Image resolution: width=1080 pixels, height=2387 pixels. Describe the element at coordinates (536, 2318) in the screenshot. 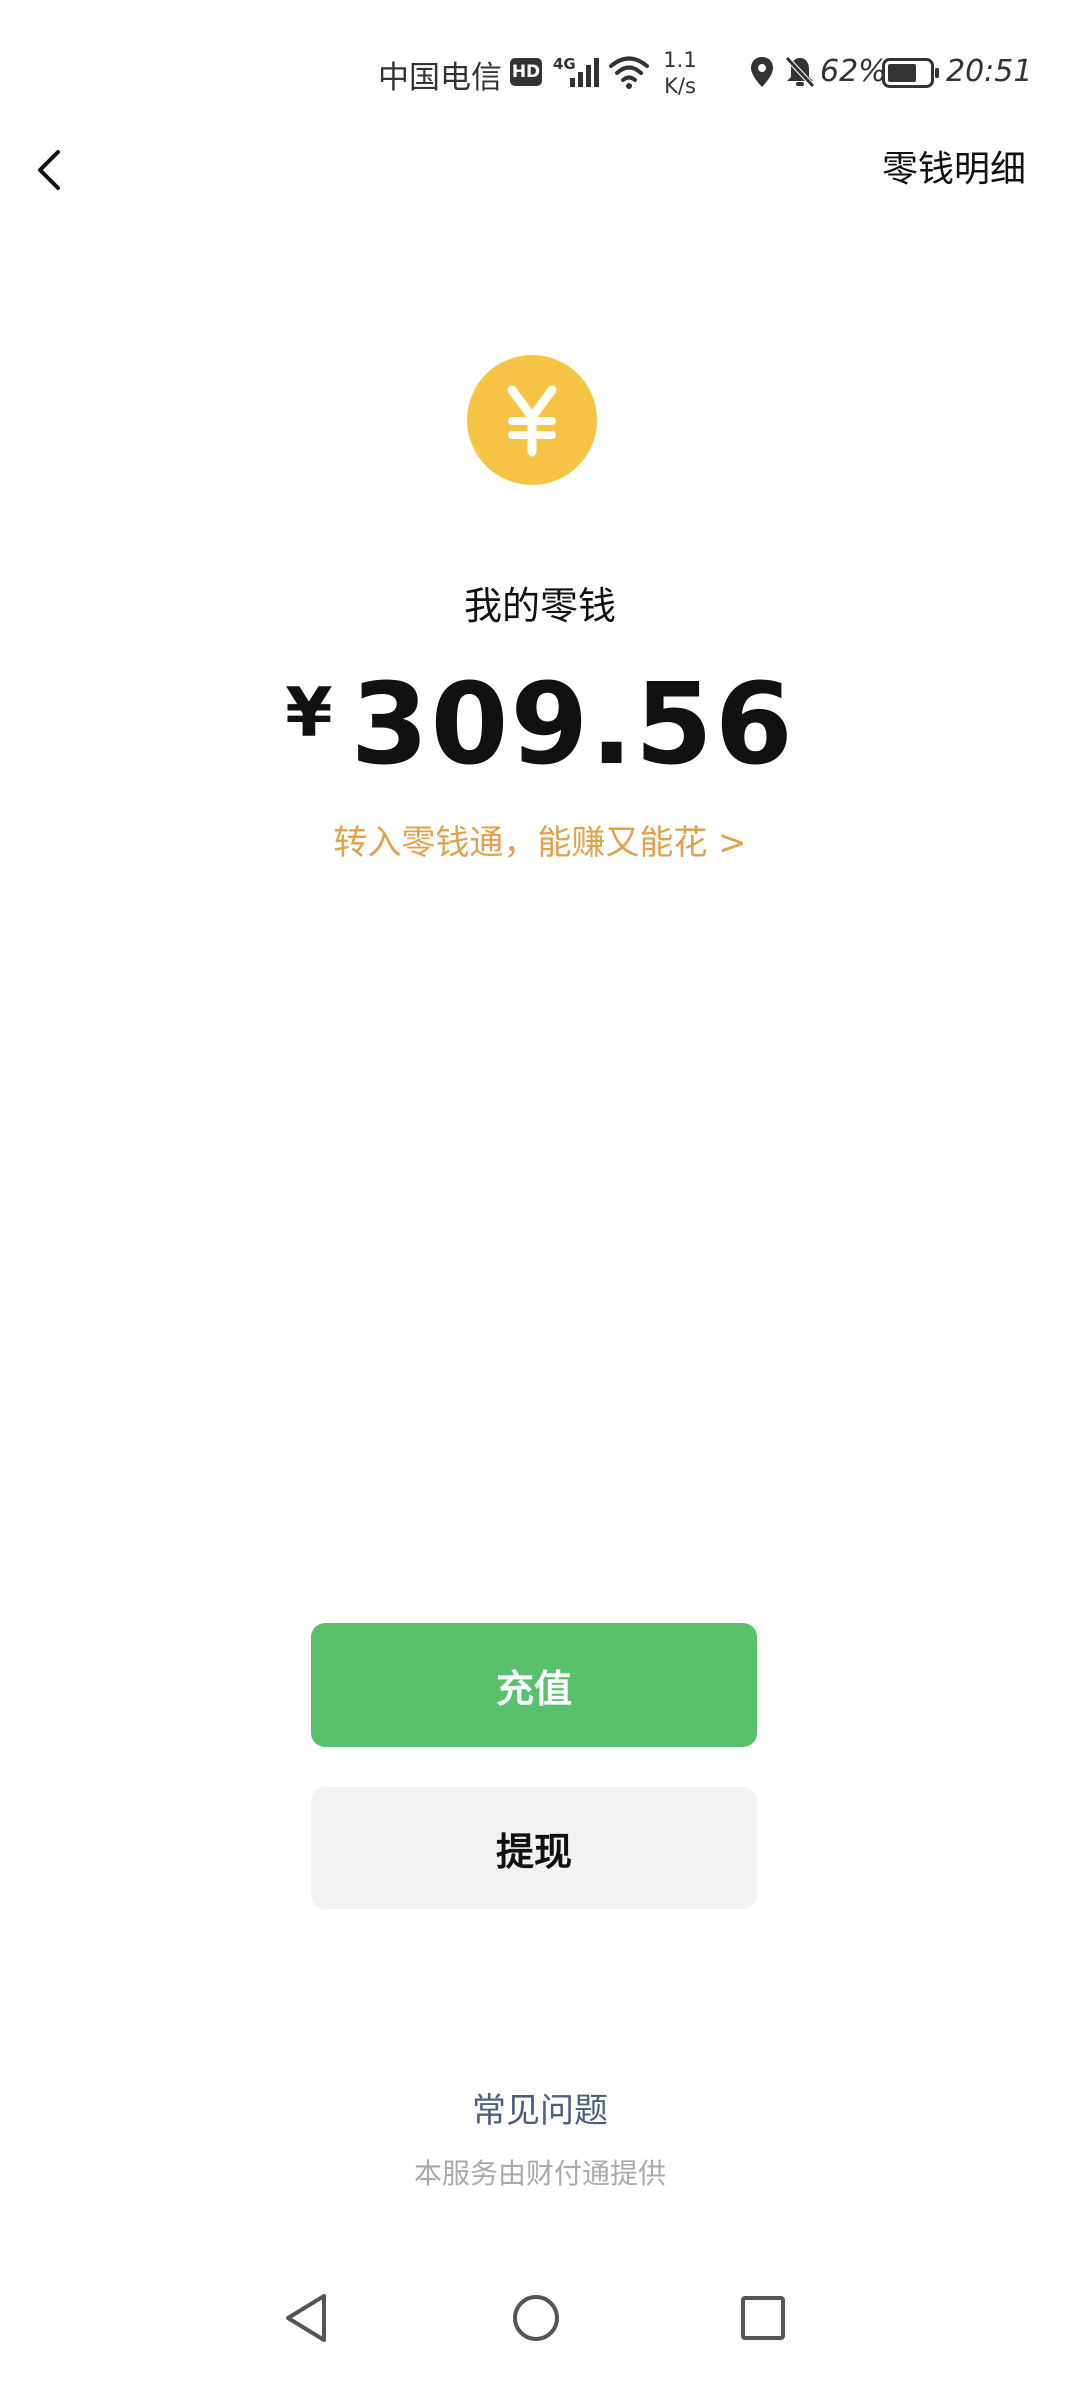

I see `nav-home-icon` at that location.